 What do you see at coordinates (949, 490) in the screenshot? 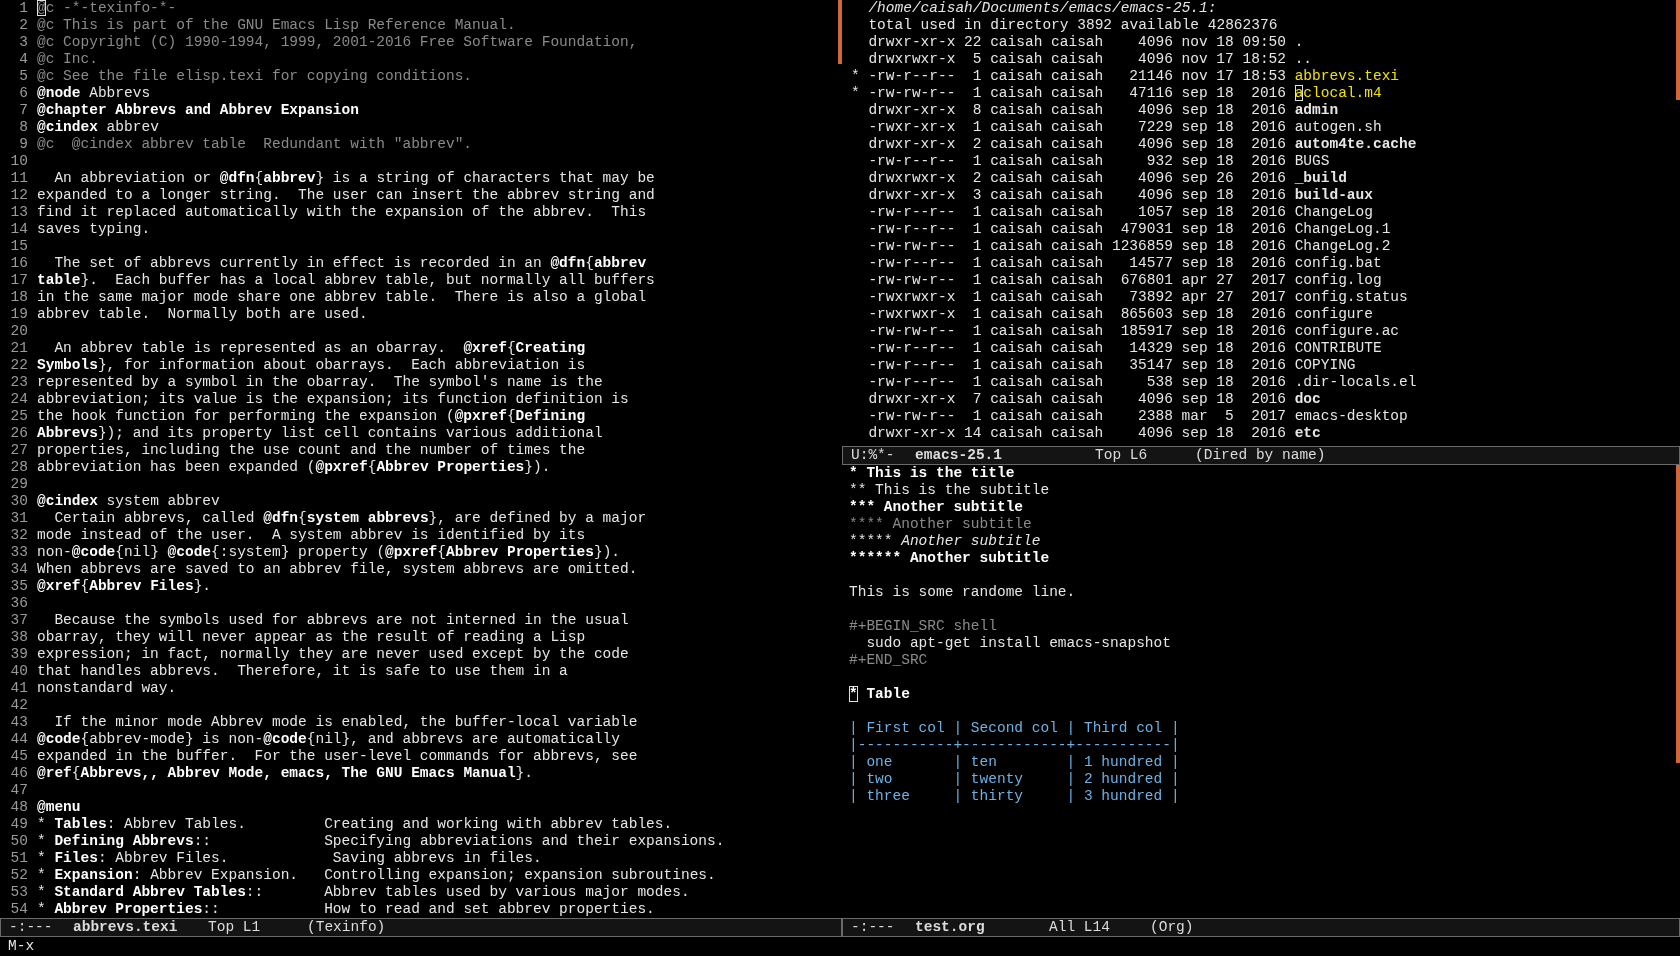
I see `code-line: ** This is the subtitle` at bounding box center [949, 490].